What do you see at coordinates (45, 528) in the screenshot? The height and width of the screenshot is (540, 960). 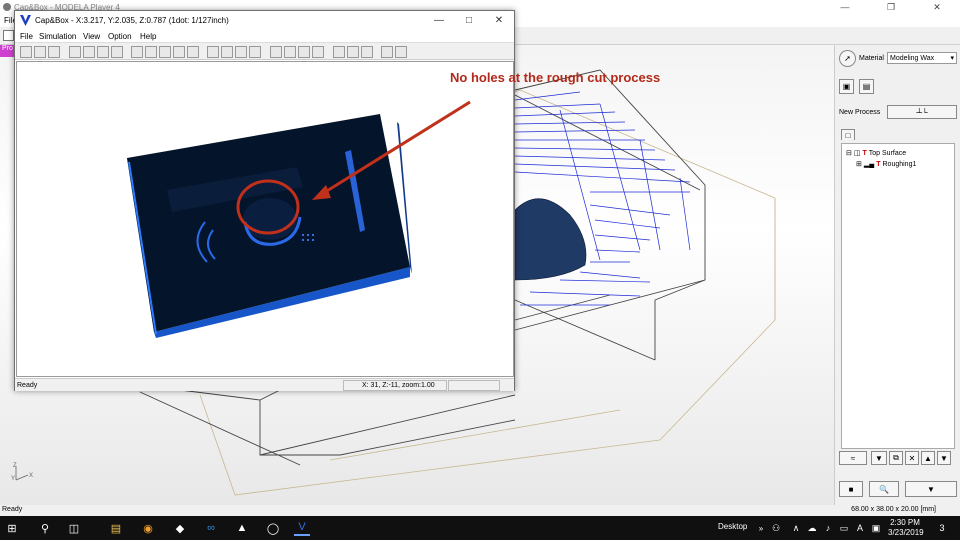 I see `search-icon: ⚲` at bounding box center [45, 528].